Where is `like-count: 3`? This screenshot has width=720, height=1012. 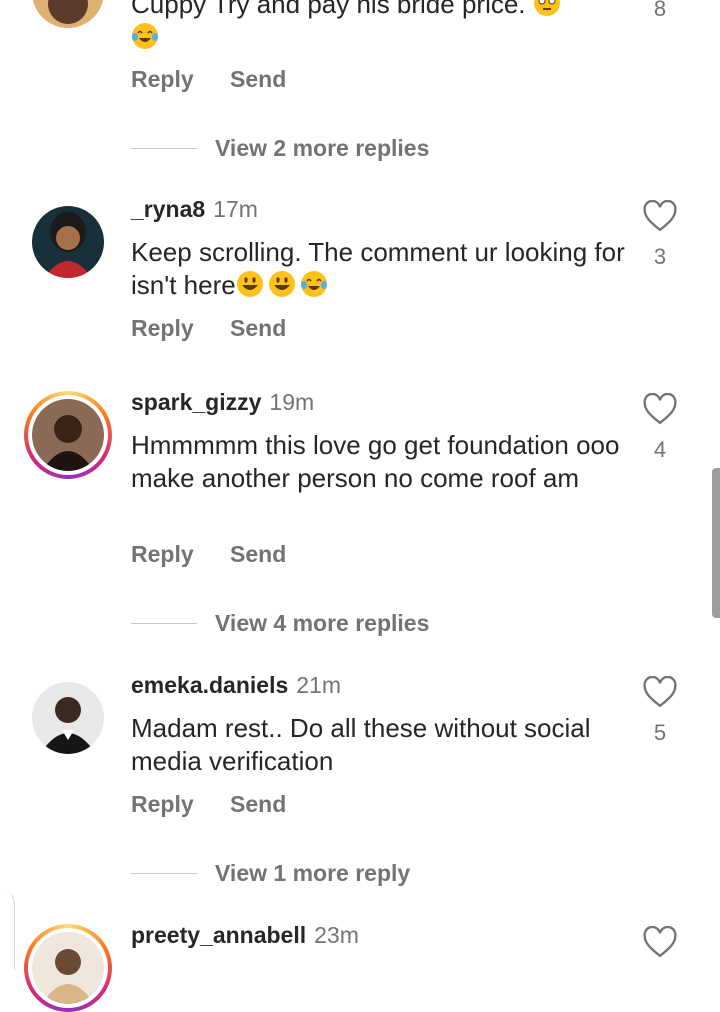 like-count: 3 is located at coordinates (660, 256).